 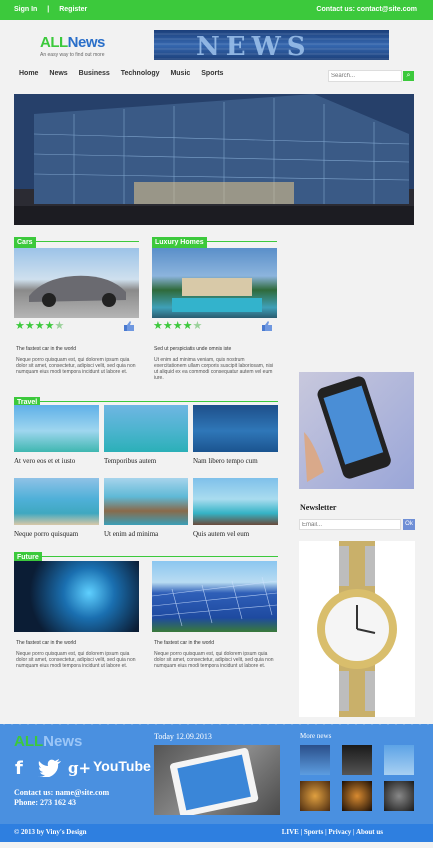 What do you see at coordinates (318, 507) in the screenshot?
I see `newsletter-title: Newsletter` at bounding box center [318, 507].